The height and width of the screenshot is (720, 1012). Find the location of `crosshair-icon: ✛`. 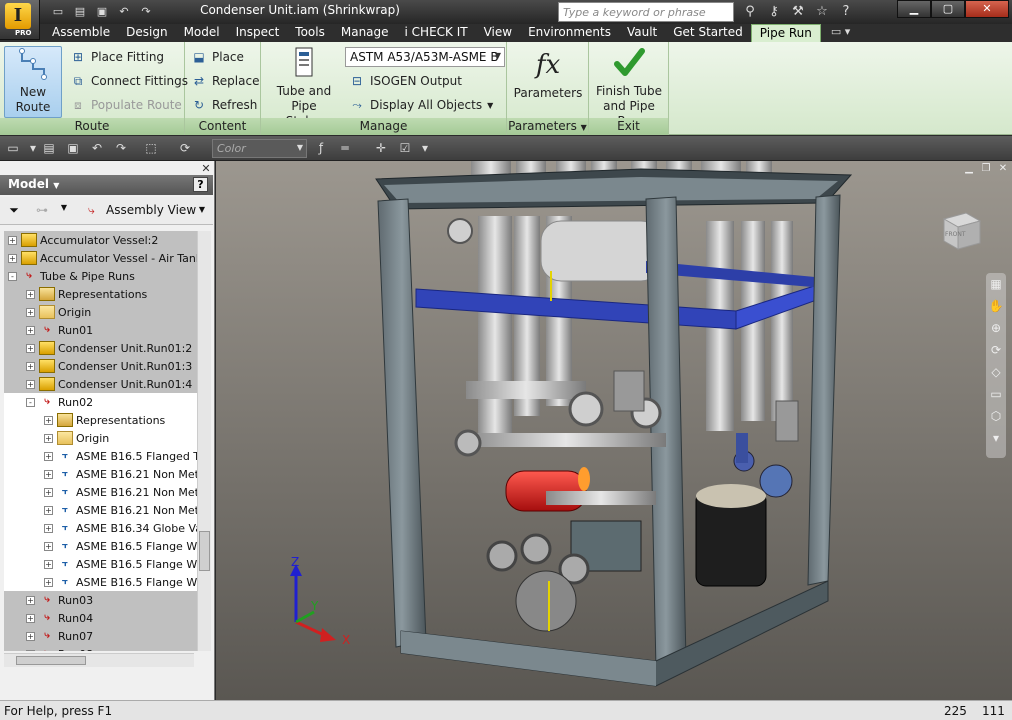

crosshair-icon: ✛ is located at coordinates (381, 148).